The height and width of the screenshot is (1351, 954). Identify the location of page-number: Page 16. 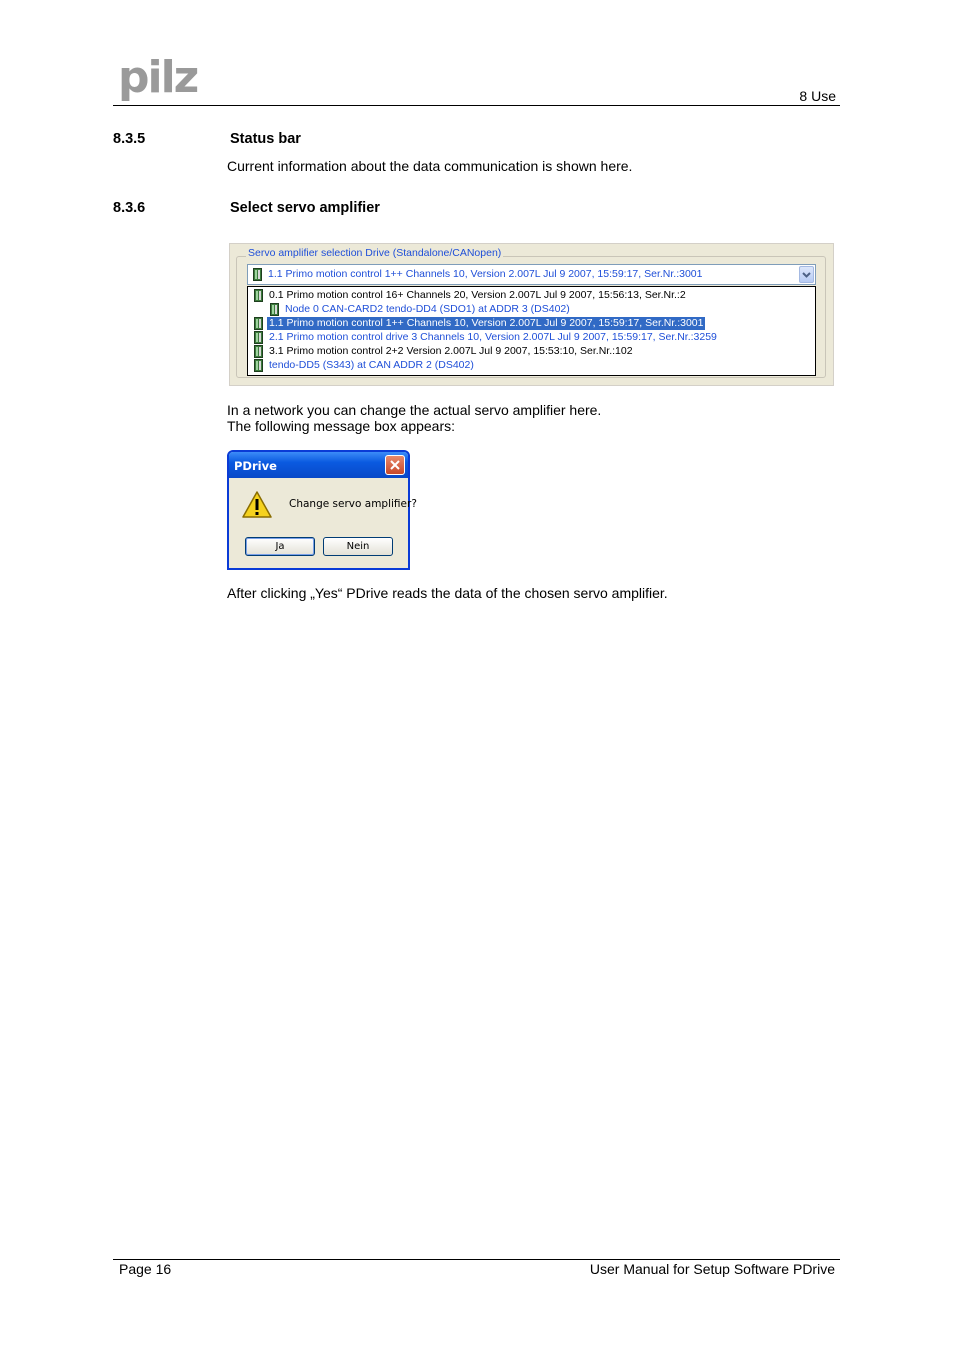
(145, 1269).